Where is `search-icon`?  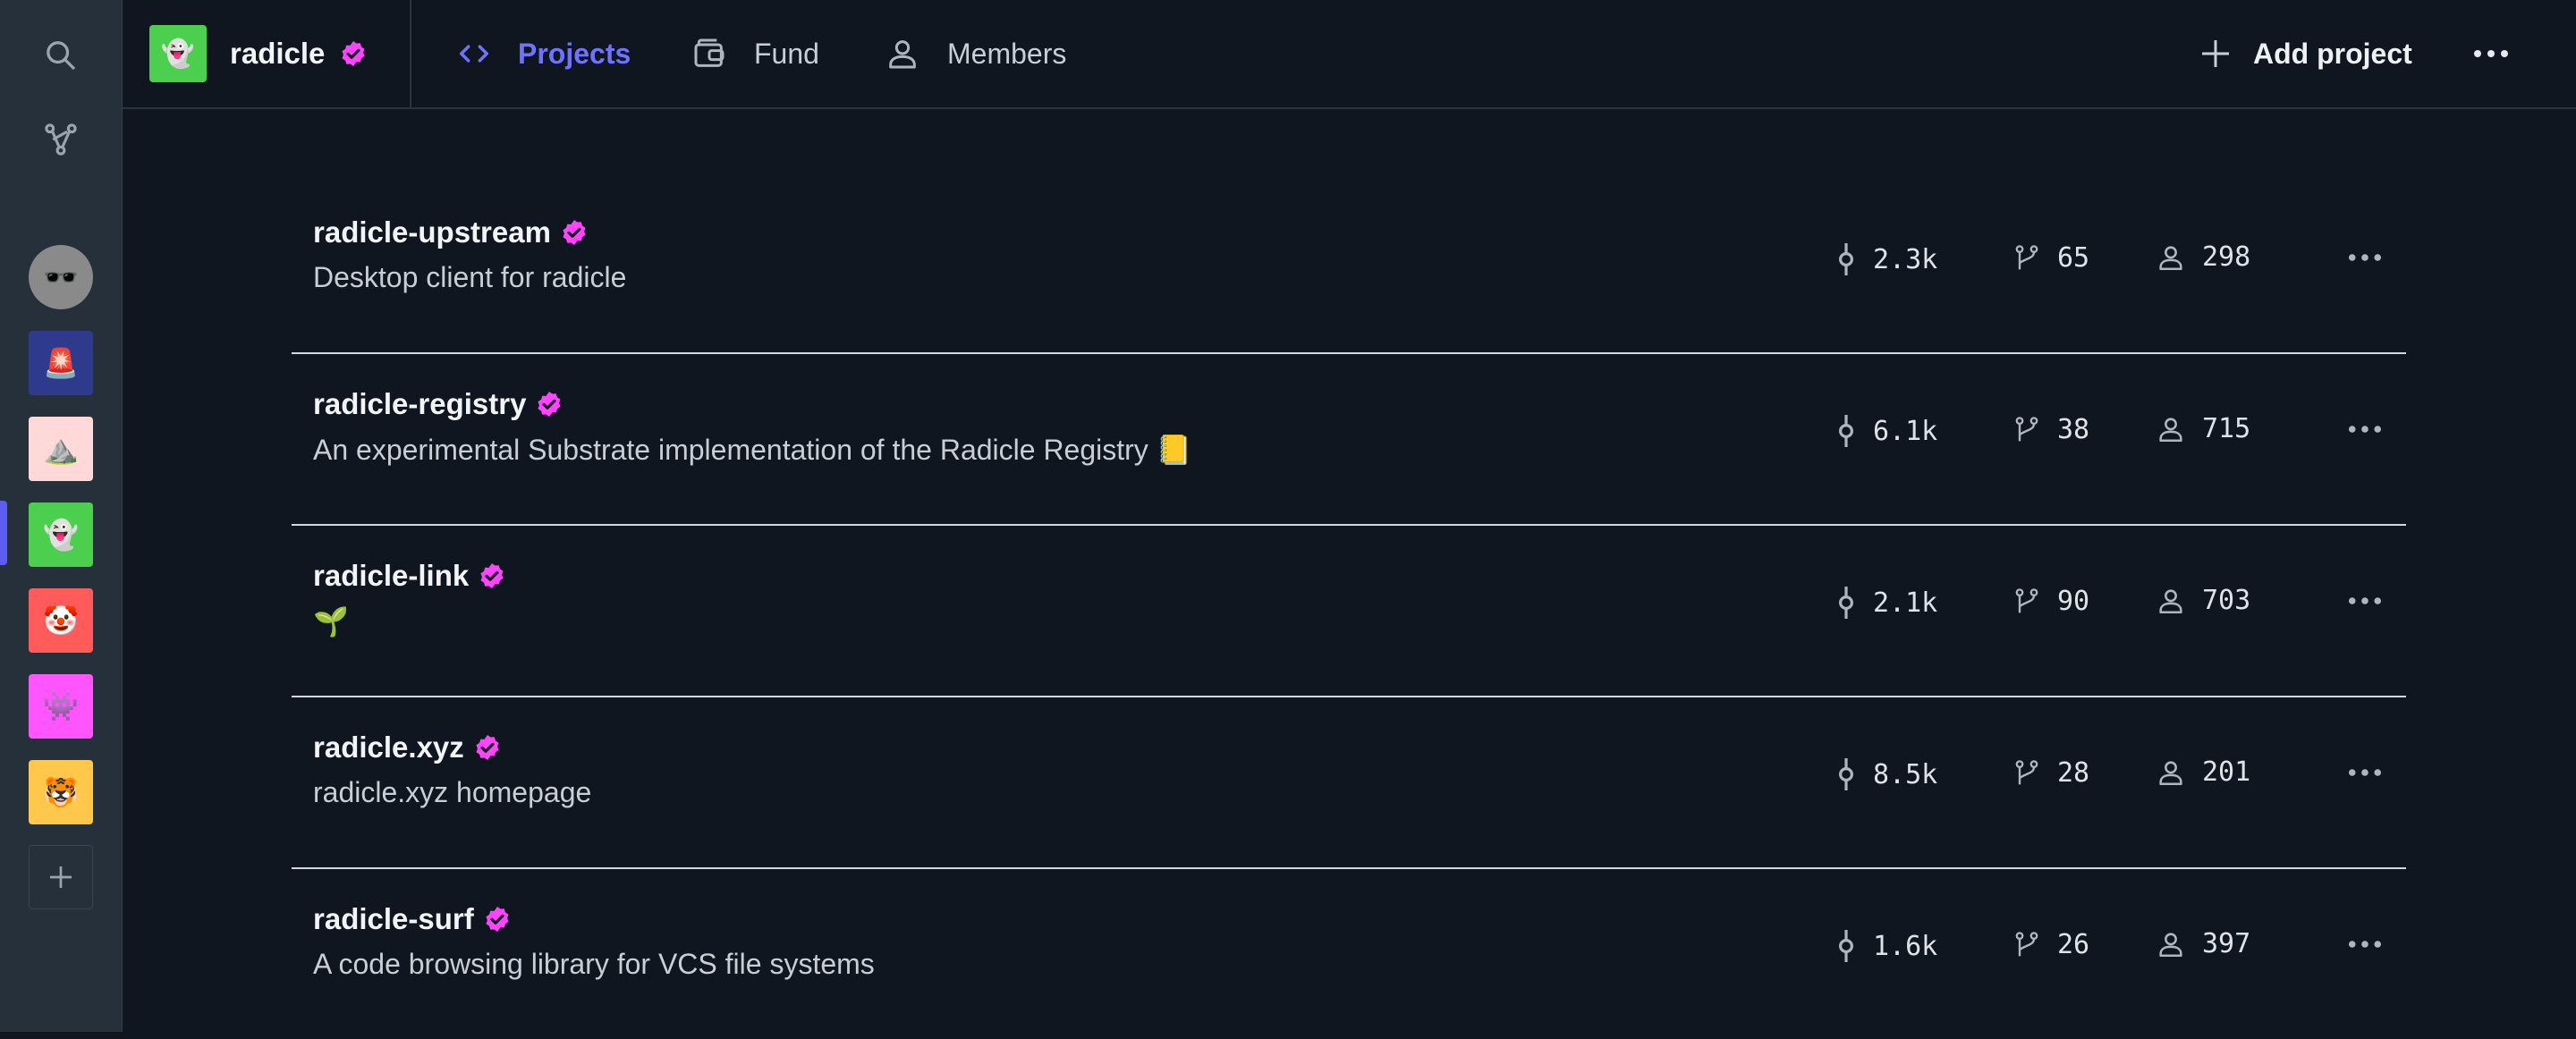
search-icon is located at coordinates (60, 55).